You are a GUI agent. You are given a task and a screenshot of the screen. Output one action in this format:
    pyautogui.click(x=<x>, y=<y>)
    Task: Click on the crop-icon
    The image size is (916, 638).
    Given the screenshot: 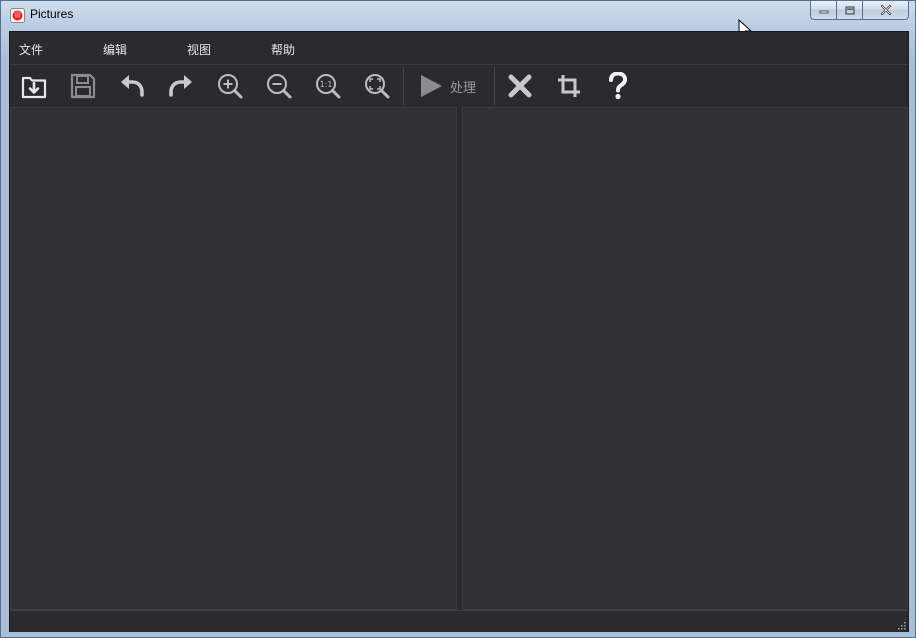 What is the action you would take?
    pyautogui.click(x=569, y=86)
    